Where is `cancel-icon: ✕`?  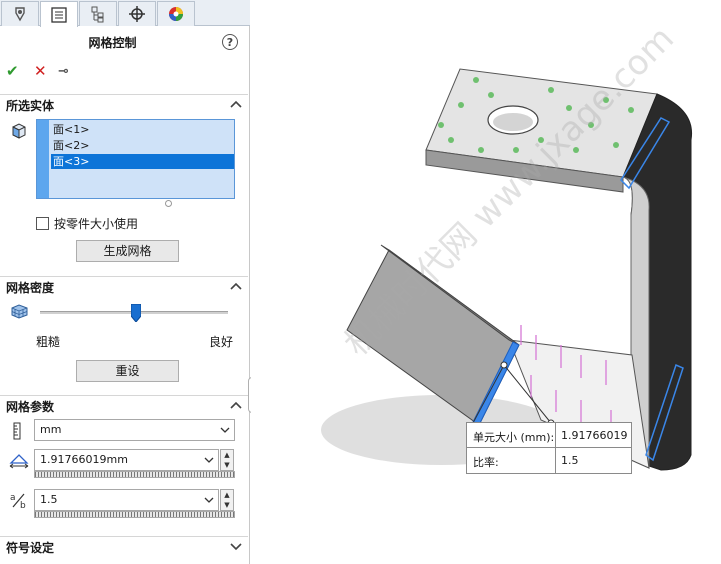 cancel-icon: ✕ is located at coordinates (40, 71).